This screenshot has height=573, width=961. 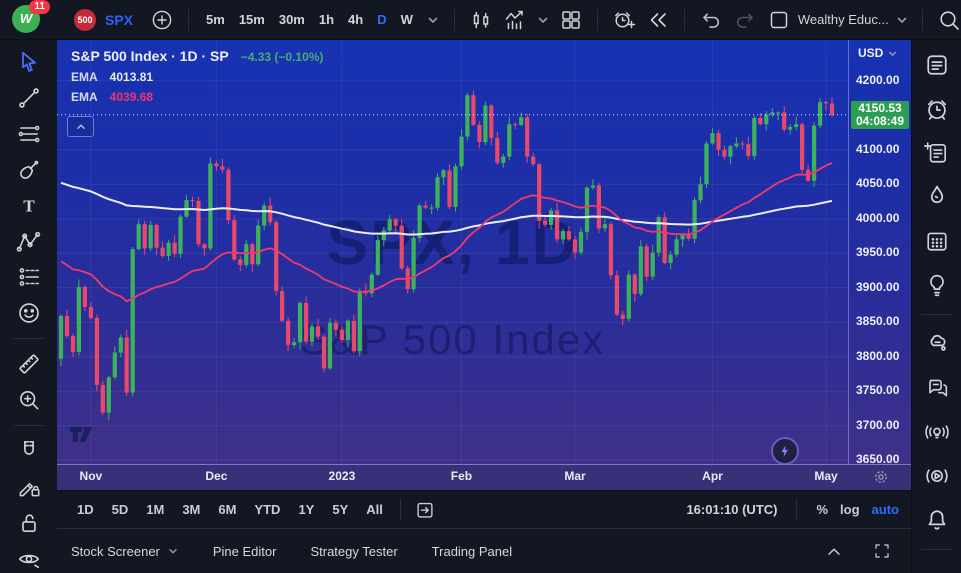 I want to click on time-axis: Nov Dec 2023 Feb Mar Apr May, so click(x=484, y=477).